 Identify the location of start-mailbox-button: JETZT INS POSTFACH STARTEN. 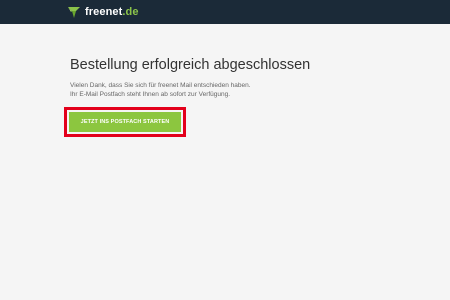
(125, 122).